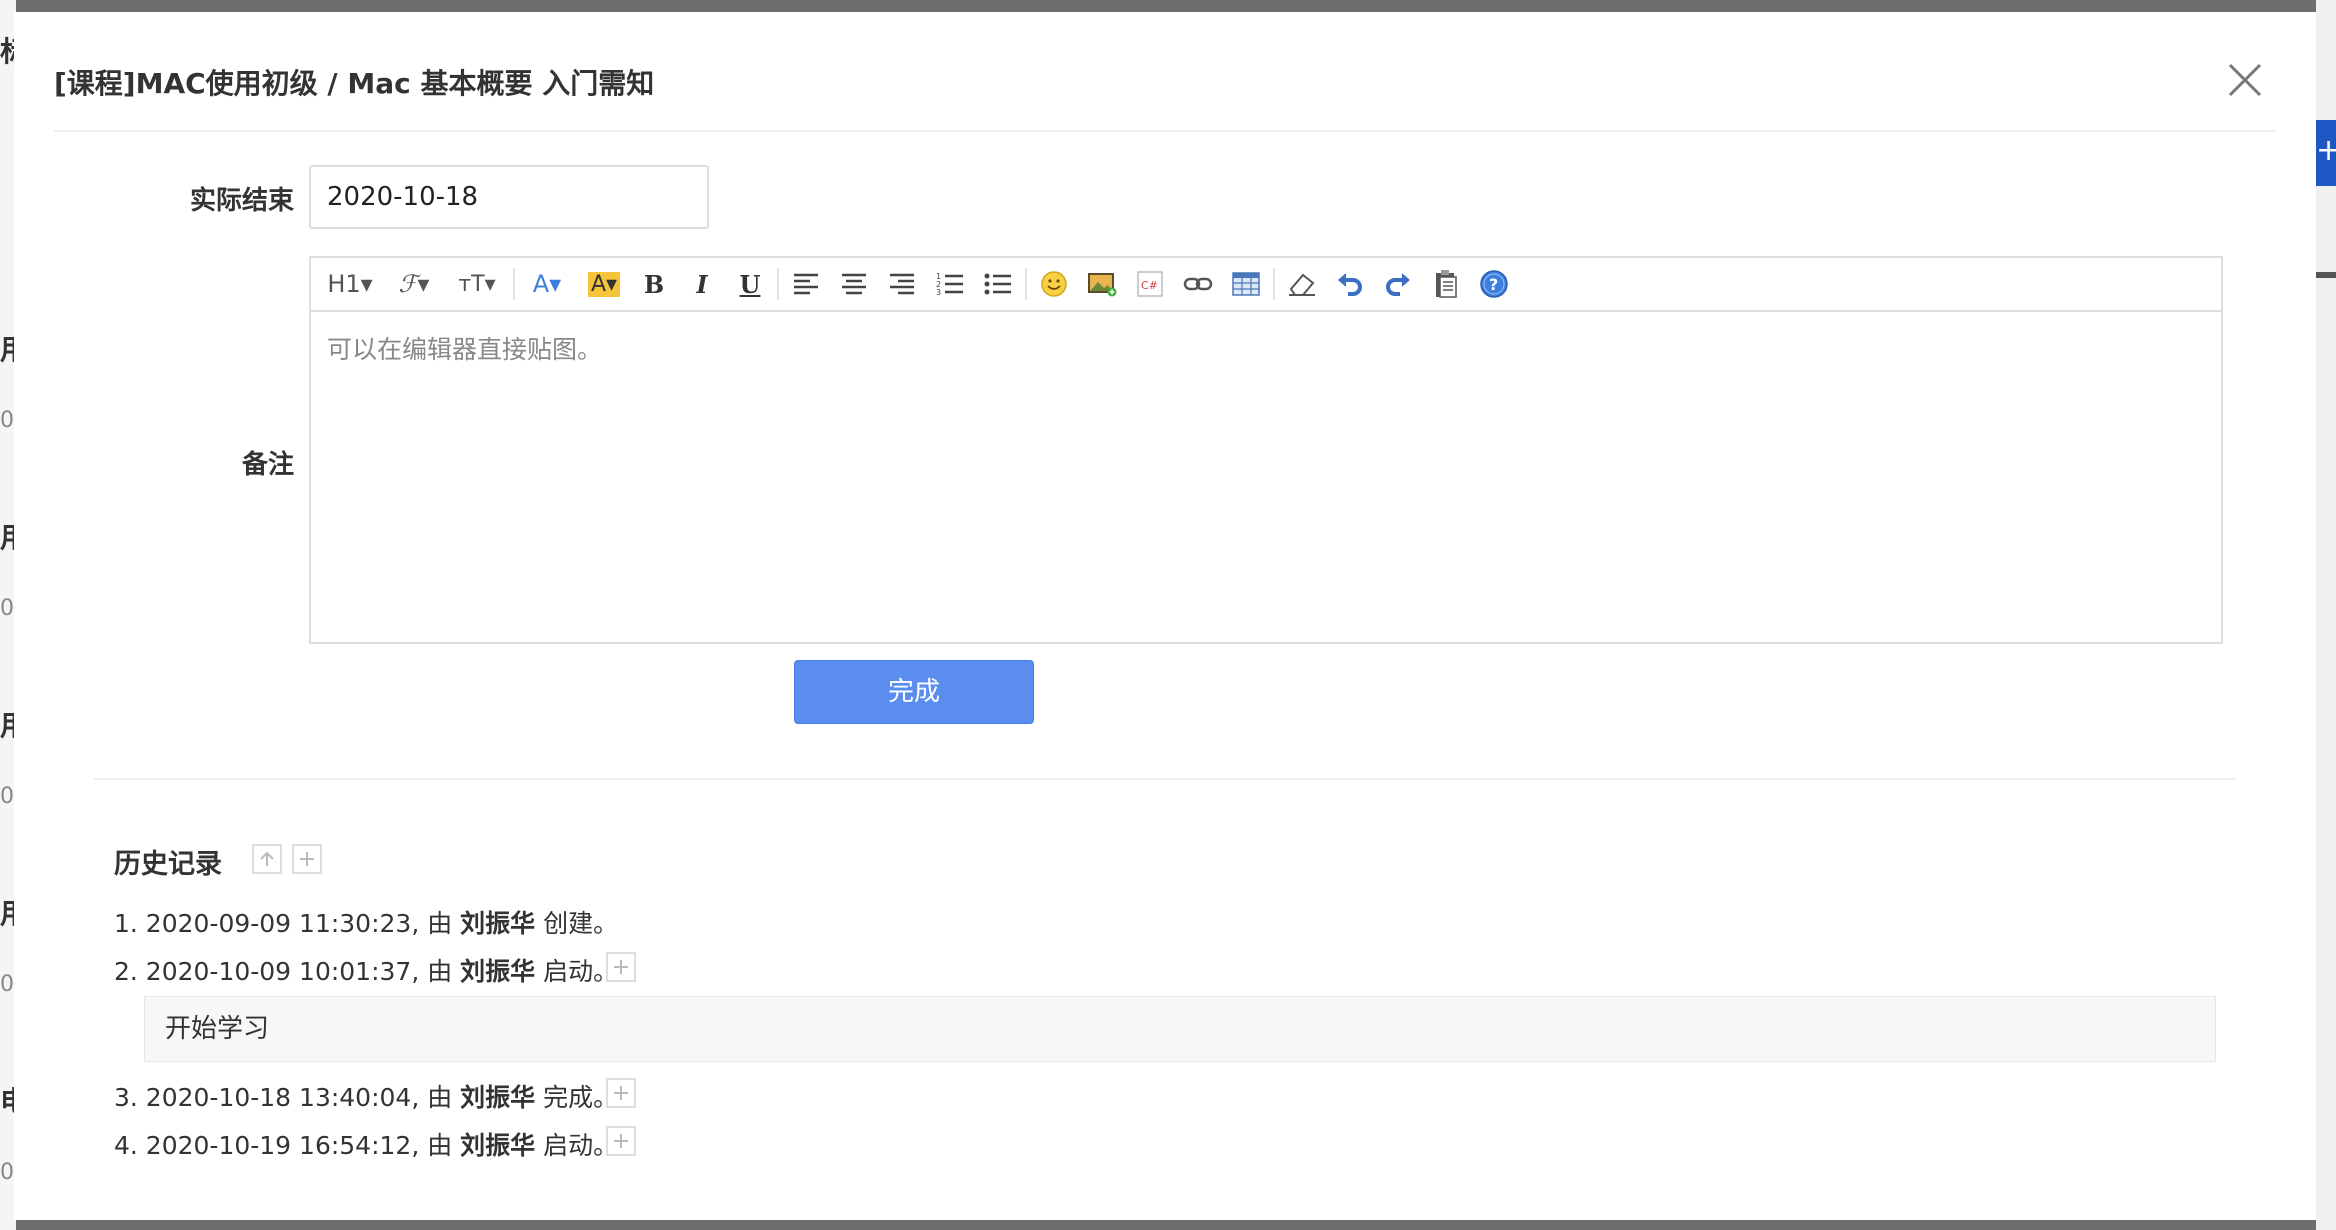  I want to click on emoji-icon, so click(1054, 284).